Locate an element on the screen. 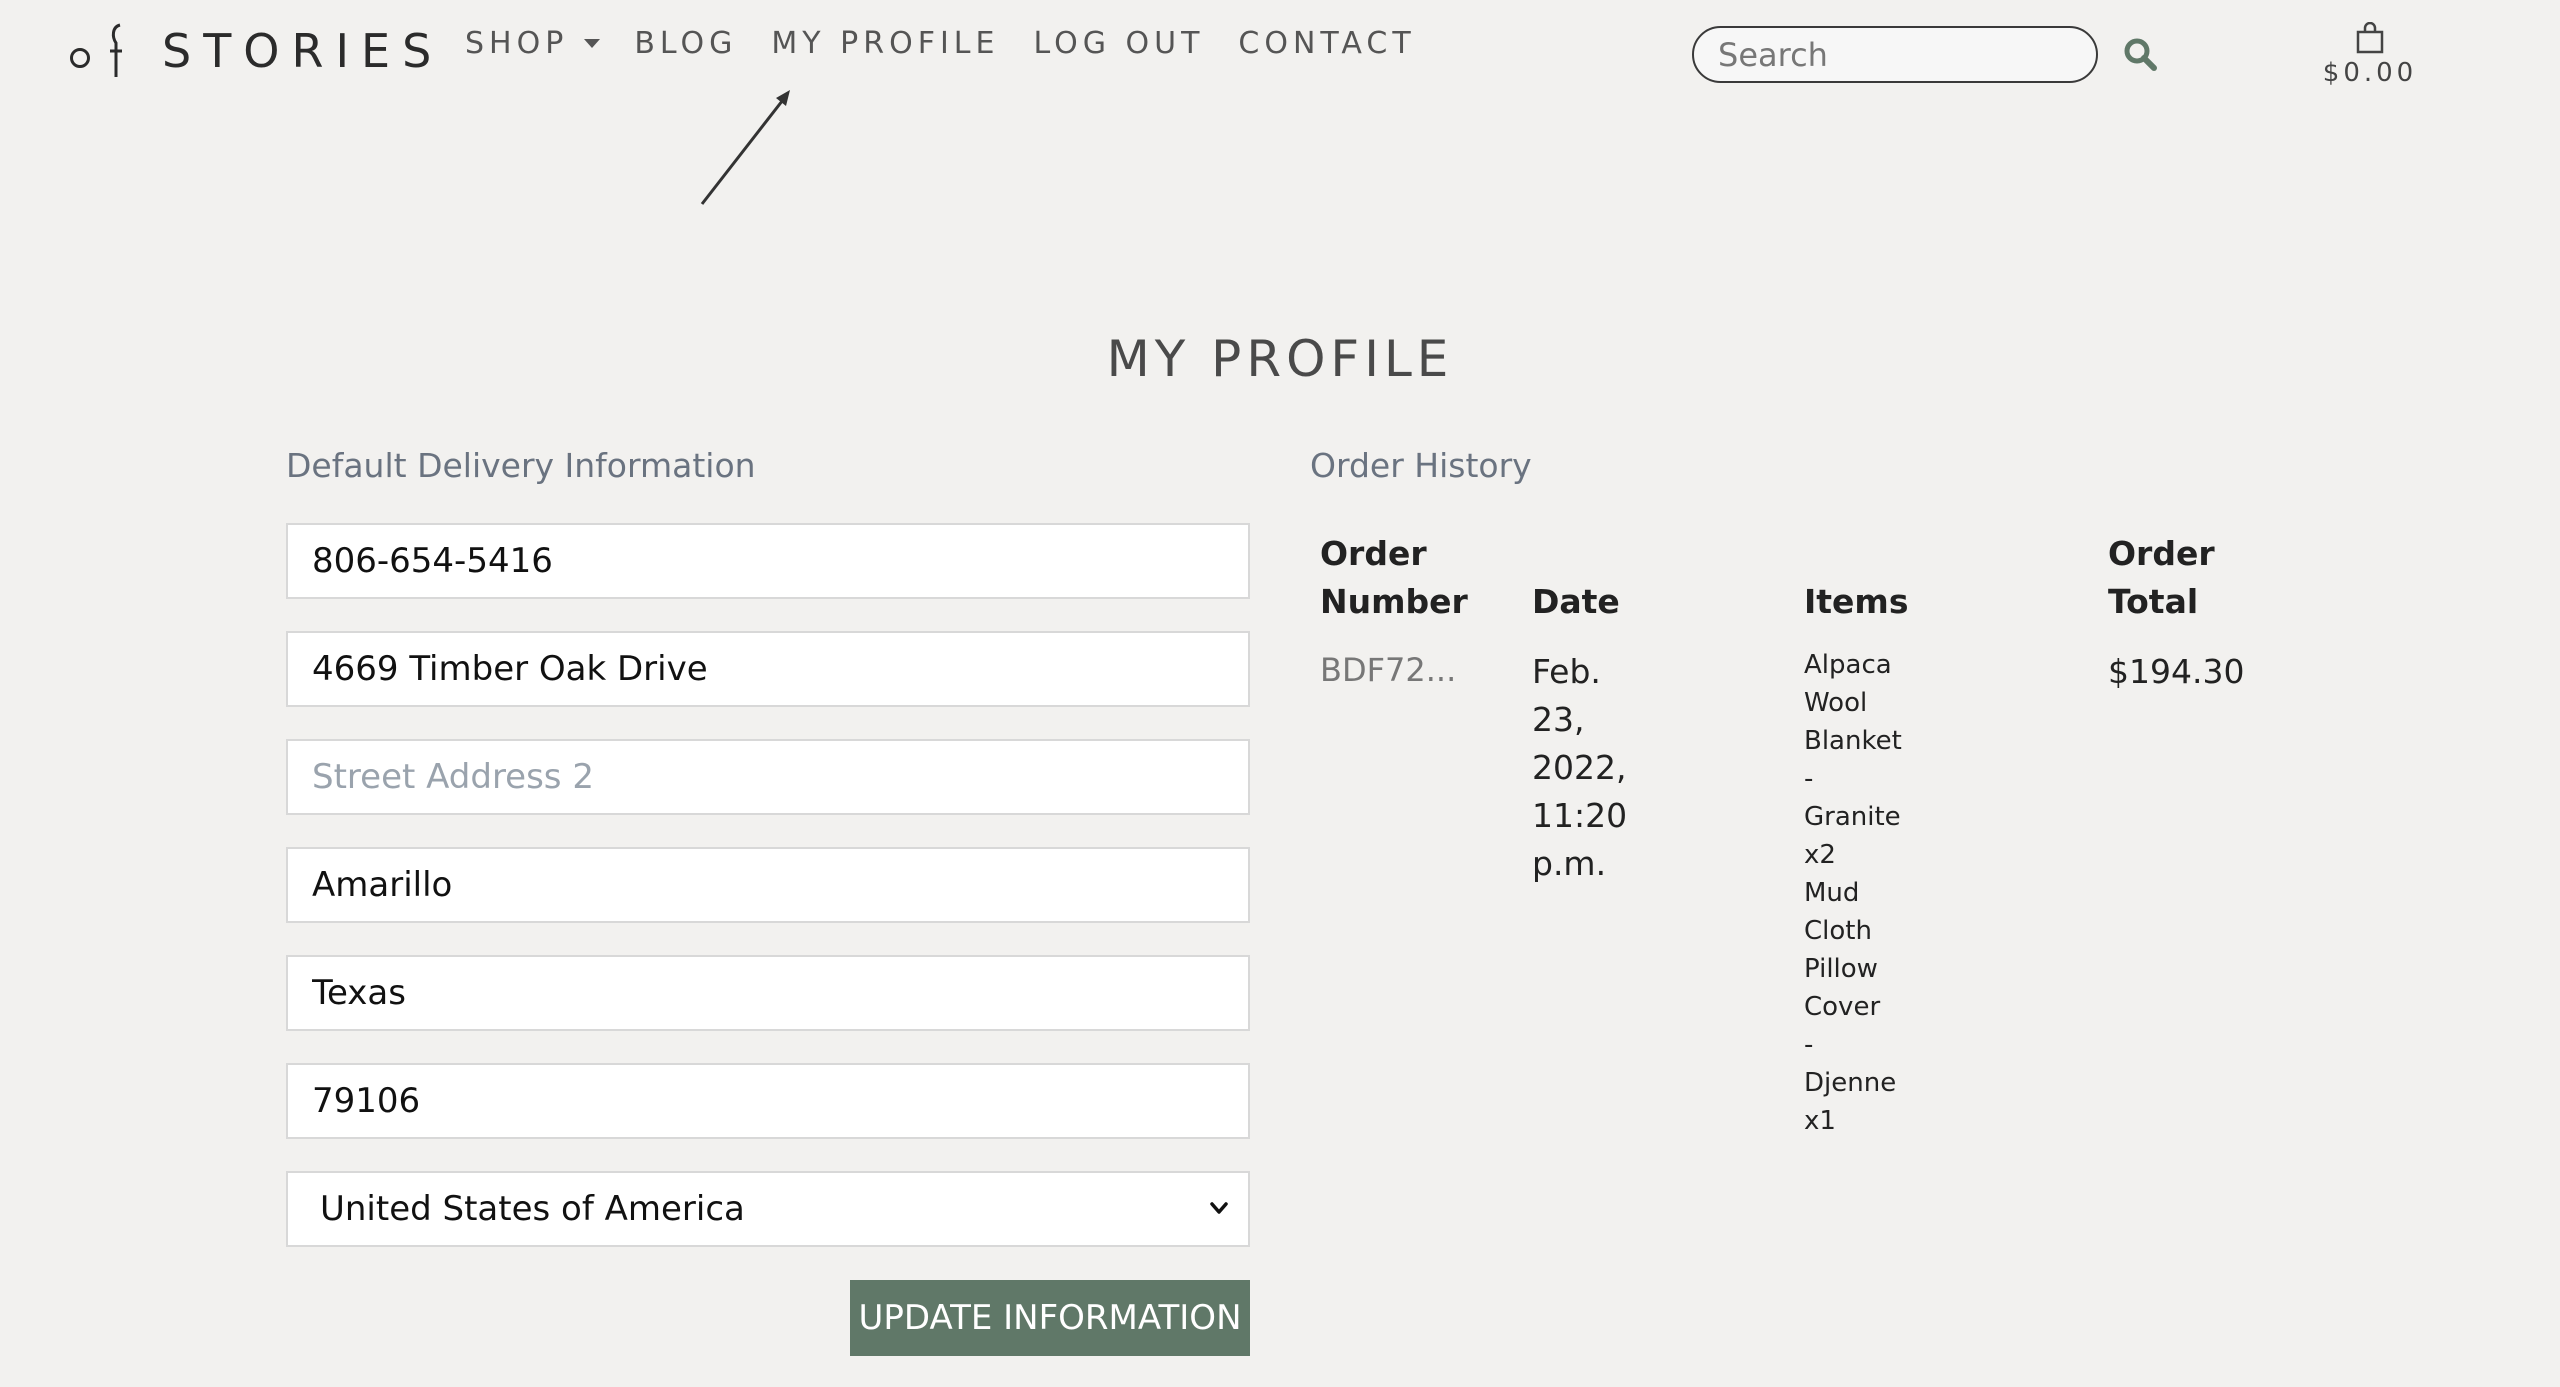 The width and height of the screenshot is (2560, 1387). city-field is located at coordinates (768, 885).